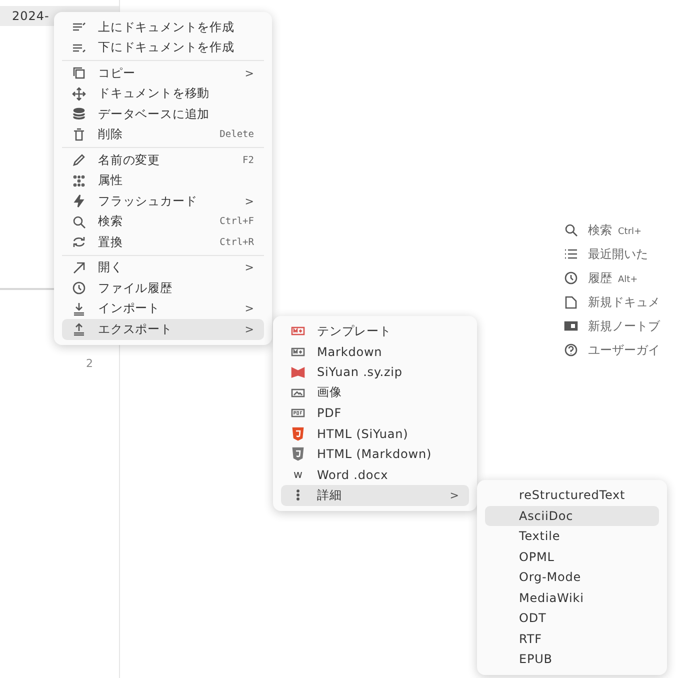 This screenshot has width=678, height=678. What do you see at coordinates (298, 475) in the screenshot?
I see `word-icon: w` at bounding box center [298, 475].